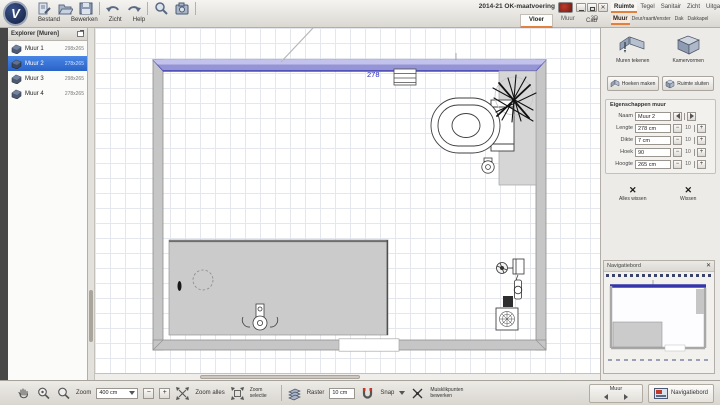  What do you see at coordinates (659, 318) in the screenshot?
I see `navigator-minimap` at bounding box center [659, 318].